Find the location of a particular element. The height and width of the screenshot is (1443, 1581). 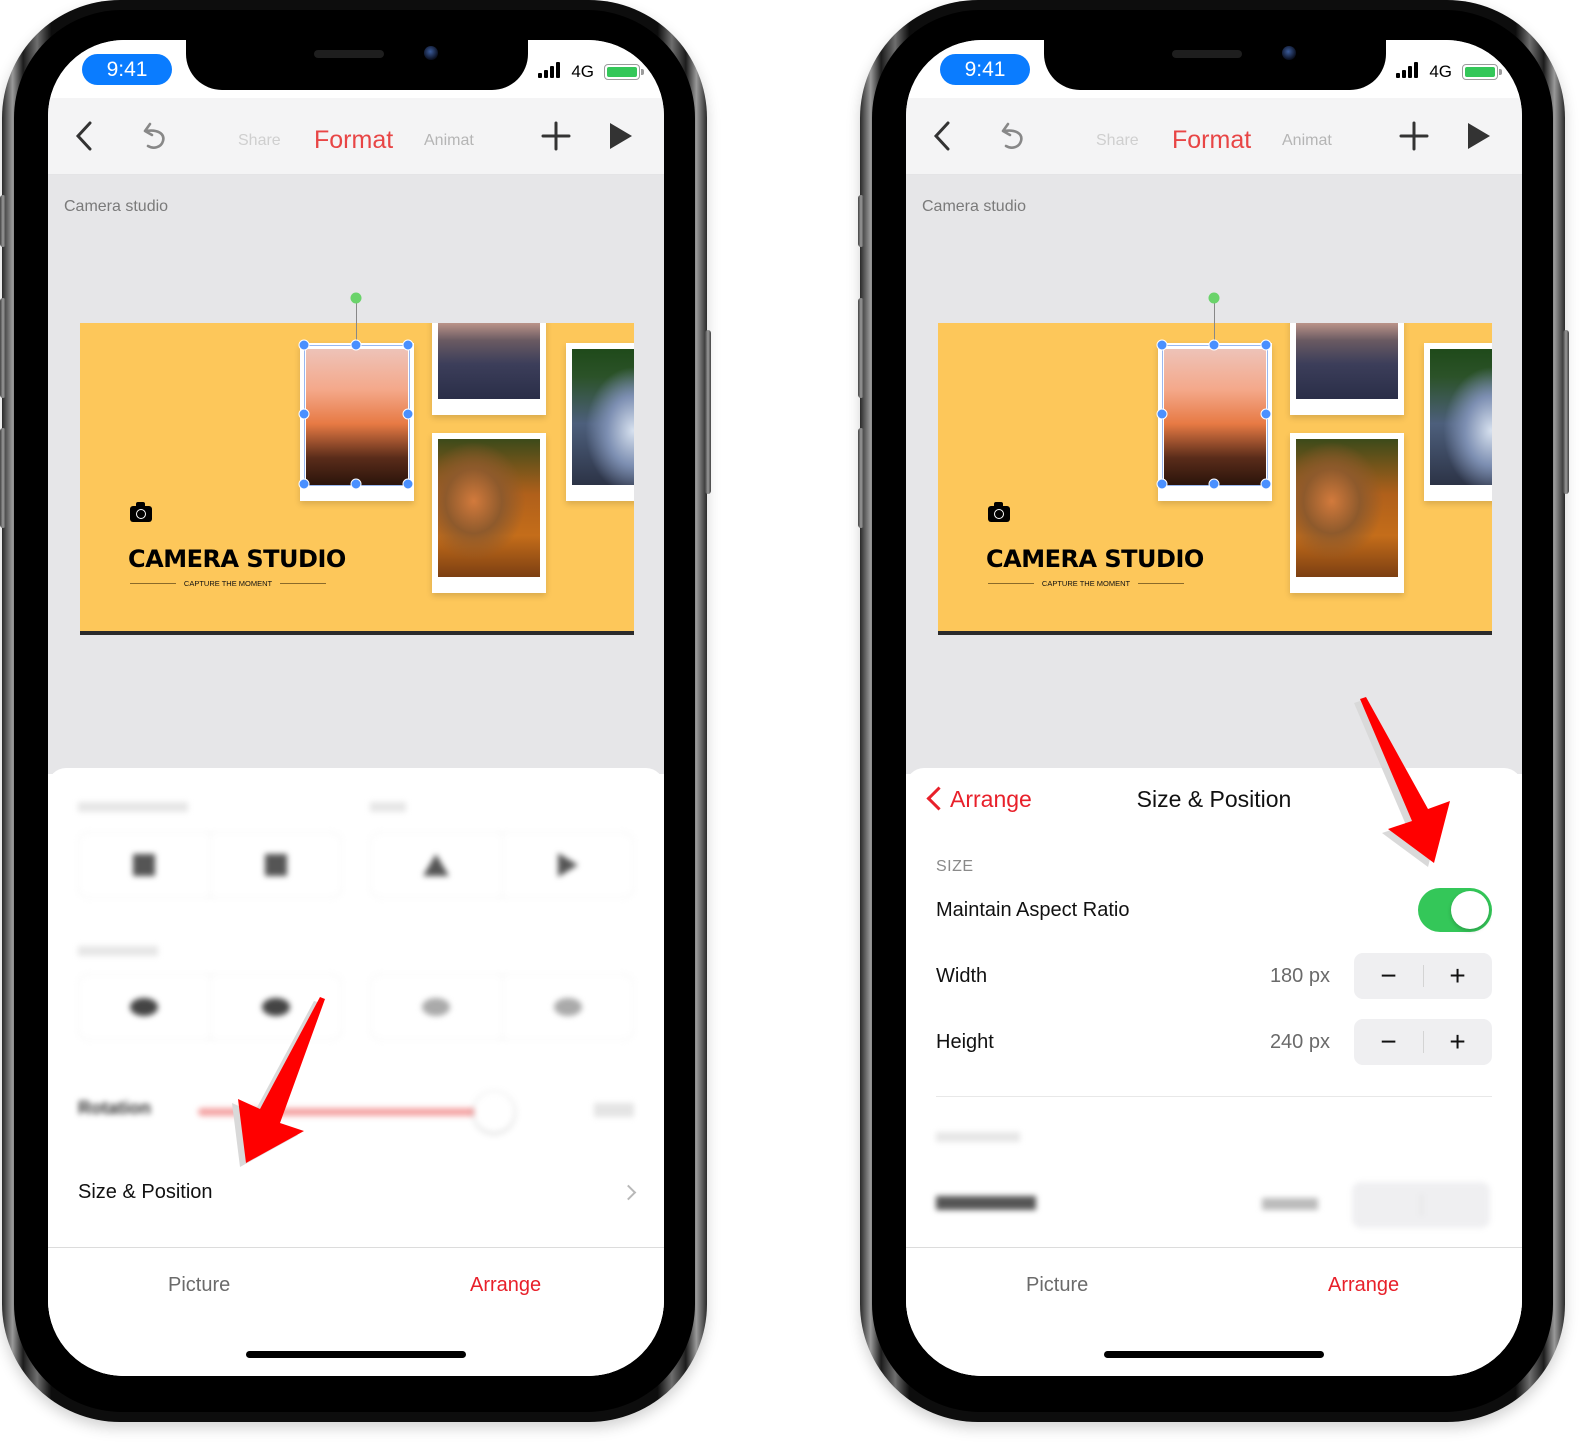

bring-forward-button is located at coordinates (145, 1007).